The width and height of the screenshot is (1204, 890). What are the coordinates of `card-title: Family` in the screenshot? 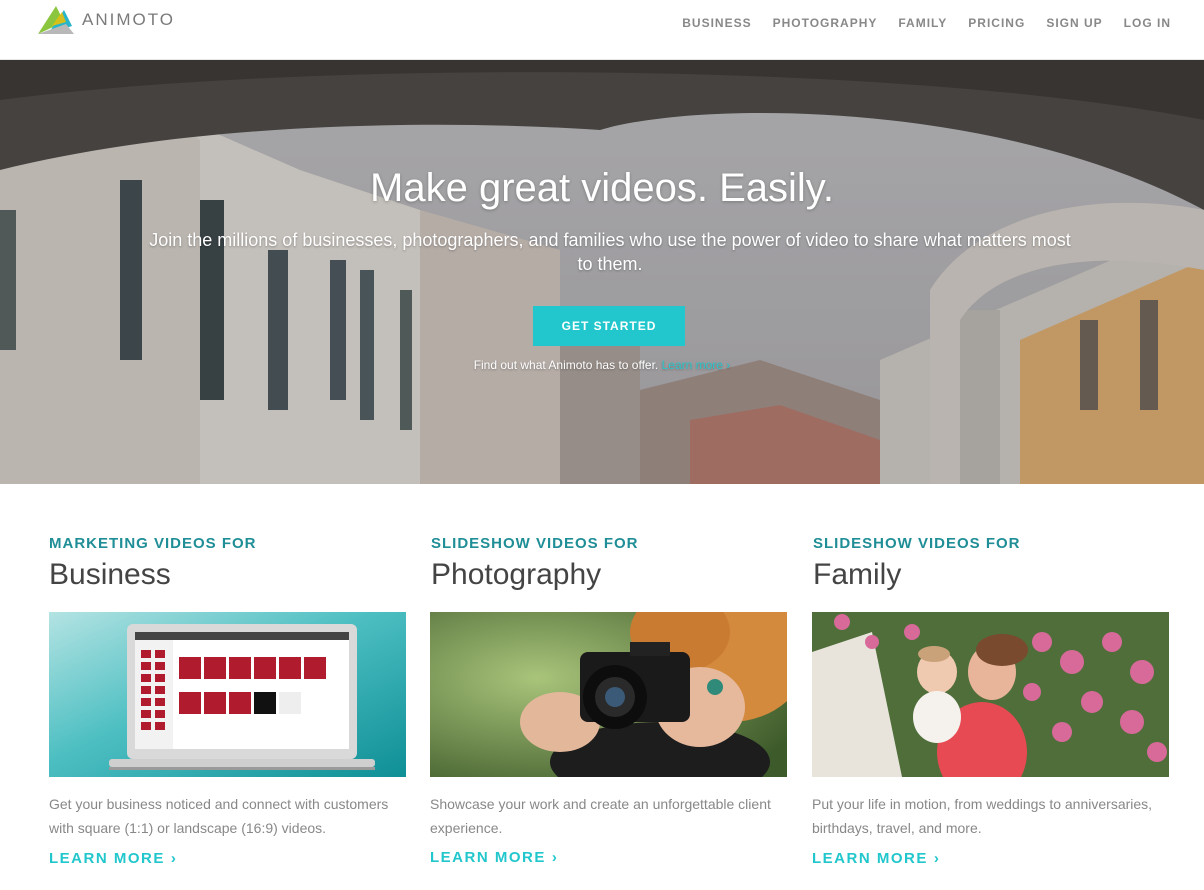 It's located at (857, 574).